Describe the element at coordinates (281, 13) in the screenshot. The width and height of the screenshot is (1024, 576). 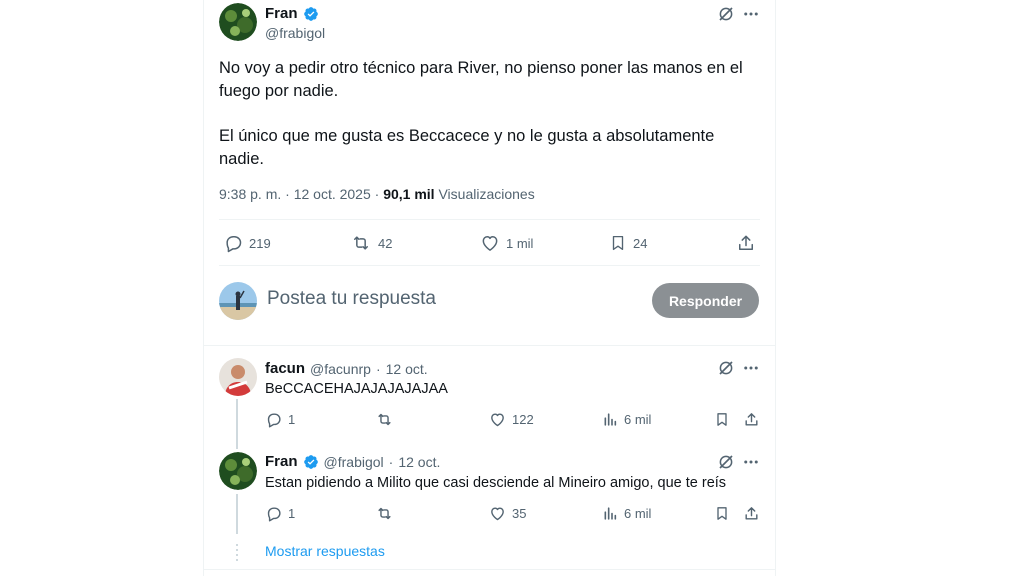
I see `author-name: Fran` at that location.